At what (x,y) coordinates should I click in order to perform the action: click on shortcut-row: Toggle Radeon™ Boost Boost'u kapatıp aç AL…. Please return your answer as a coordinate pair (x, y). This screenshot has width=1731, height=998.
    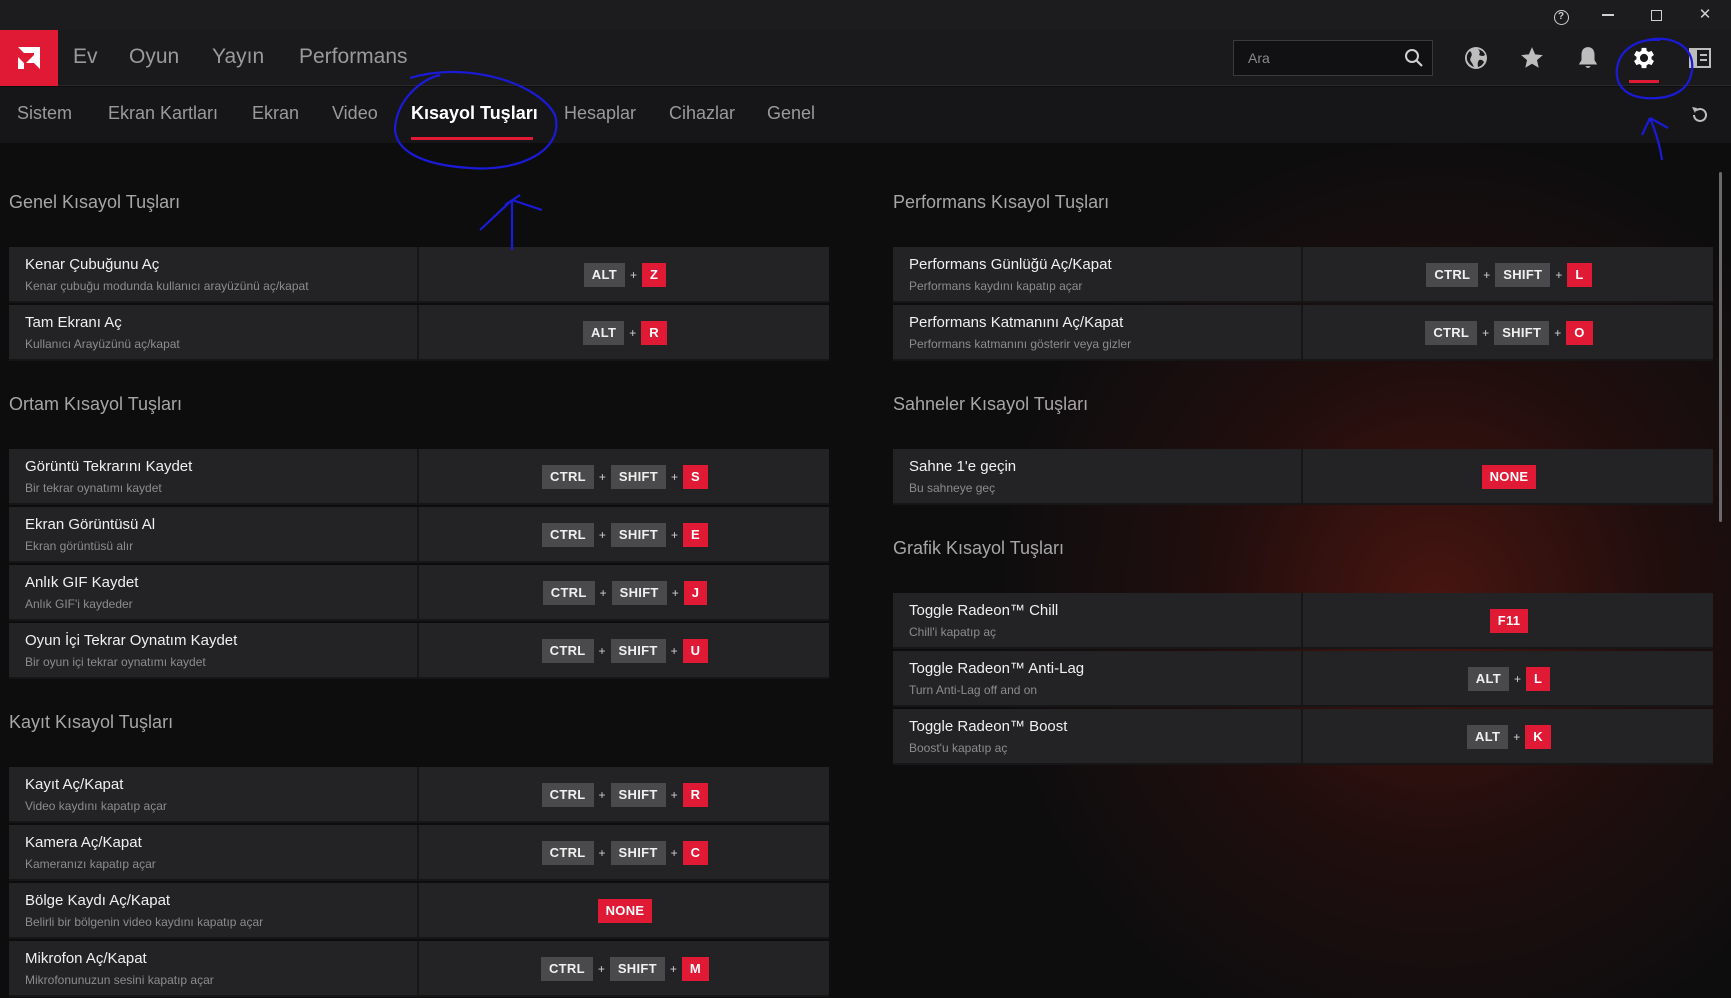
    Looking at the image, I should click on (1303, 737).